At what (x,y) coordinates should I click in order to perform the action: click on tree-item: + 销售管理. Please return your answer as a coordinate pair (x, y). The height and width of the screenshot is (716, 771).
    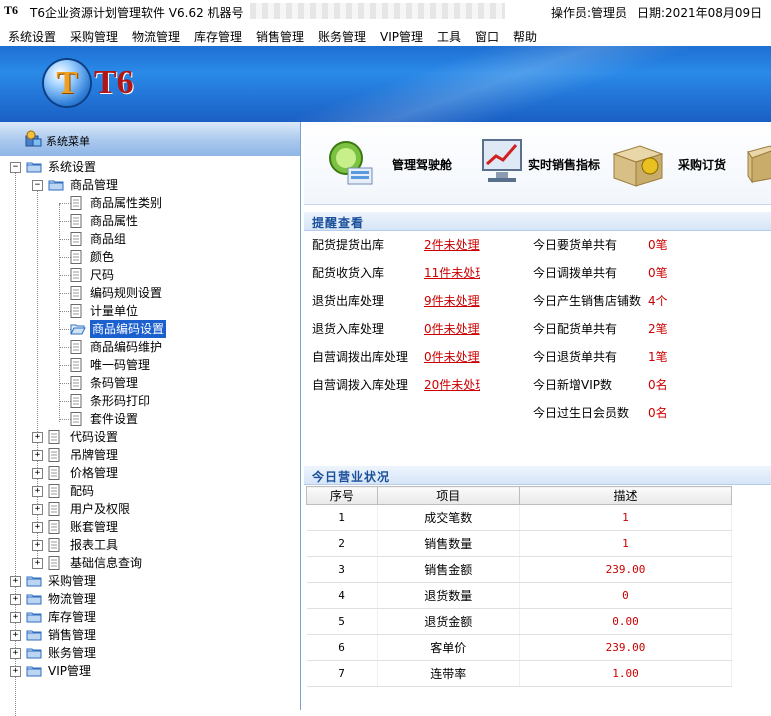
    Looking at the image, I should click on (150, 635).